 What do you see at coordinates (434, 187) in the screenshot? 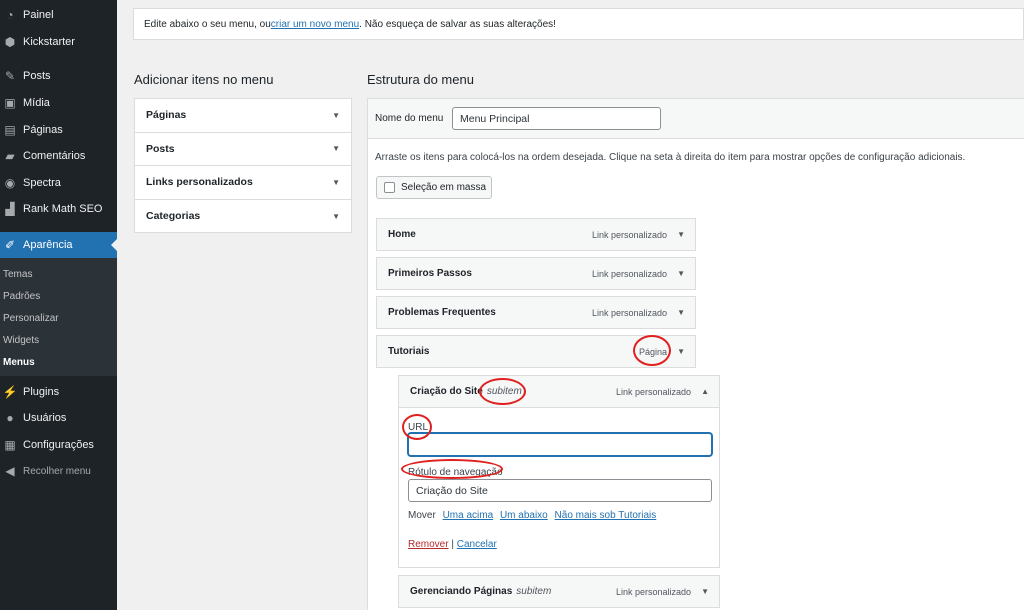
I see `bulk-select-button: Seleção em massa` at bounding box center [434, 187].